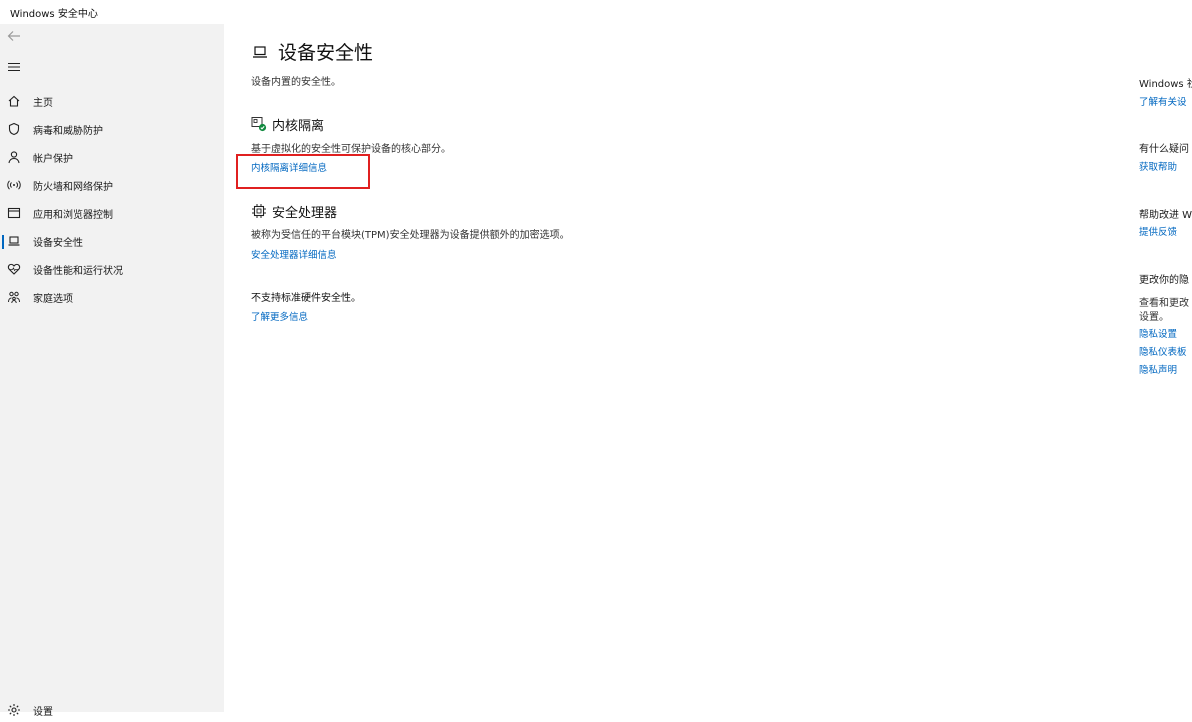  Describe the element at coordinates (1158, 231) in the screenshot. I see `feedback-link: 提供反馈` at that location.